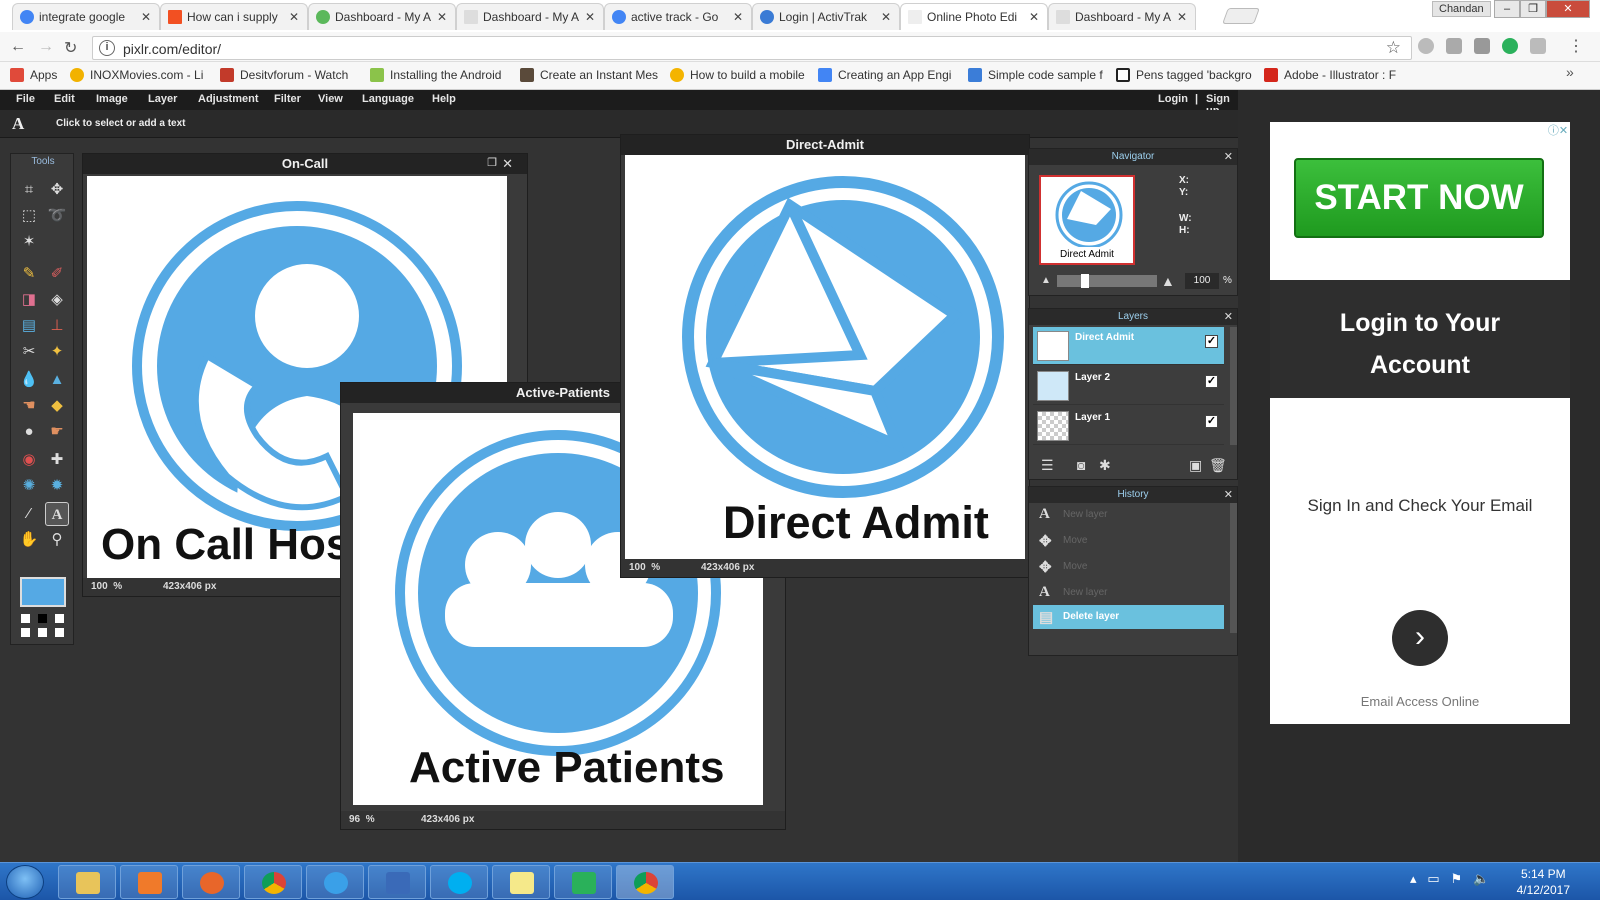 The height and width of the screenshot is (900, 1600). Describe the element at coordinates (335, 882) in the screenshot. I see `taskbar-ie` at that location.